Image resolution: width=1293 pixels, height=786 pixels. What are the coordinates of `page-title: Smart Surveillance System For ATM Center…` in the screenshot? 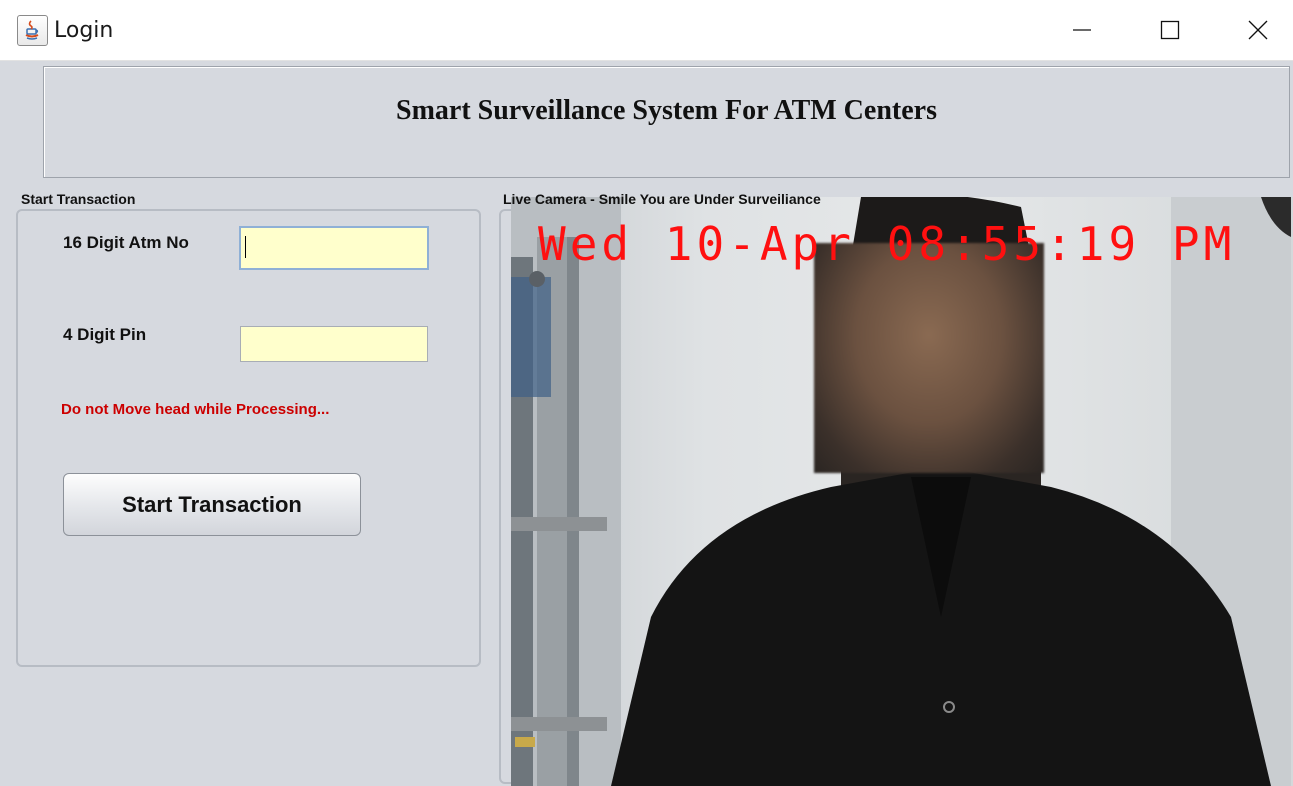 It's located at (666, 110).